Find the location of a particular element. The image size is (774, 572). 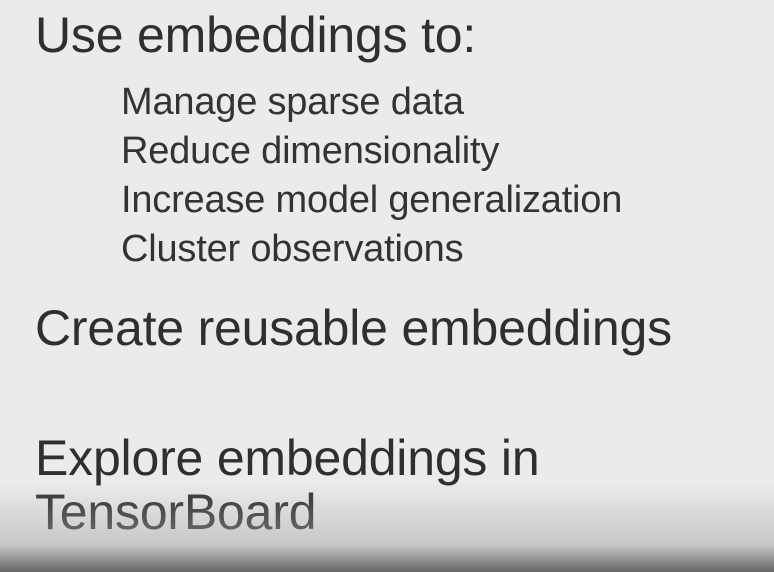

list-item: Reduce dimensionality is located at coordinates (310, 151).